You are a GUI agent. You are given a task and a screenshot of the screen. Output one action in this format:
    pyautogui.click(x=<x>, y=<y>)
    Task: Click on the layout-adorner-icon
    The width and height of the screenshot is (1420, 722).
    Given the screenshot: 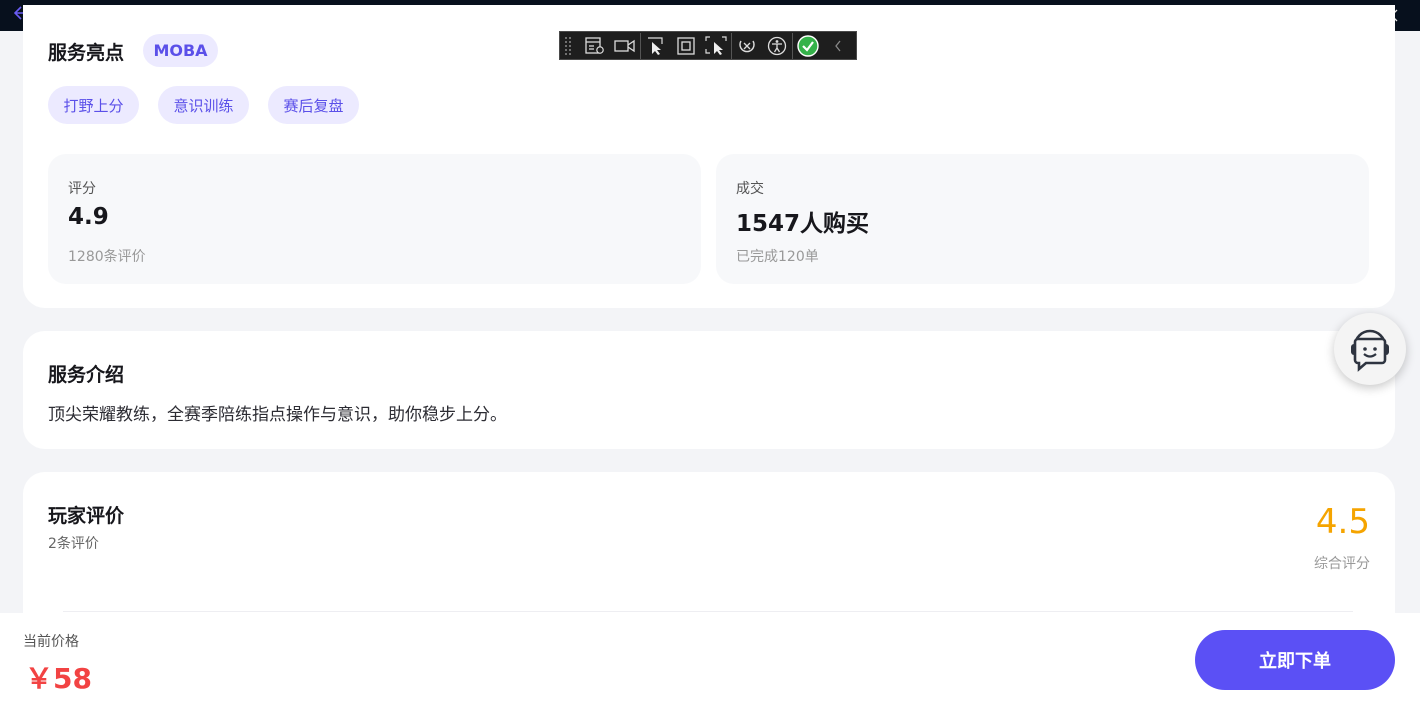 What is the action you would take?
    pyautogui.click(x=686, y=46)
    